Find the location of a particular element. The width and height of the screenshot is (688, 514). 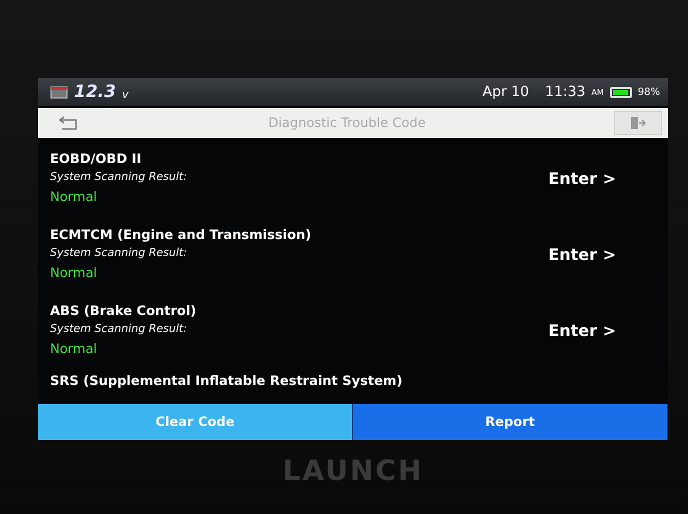

system-name: ABS (Brake Control) is located at coordinates (124, 311).